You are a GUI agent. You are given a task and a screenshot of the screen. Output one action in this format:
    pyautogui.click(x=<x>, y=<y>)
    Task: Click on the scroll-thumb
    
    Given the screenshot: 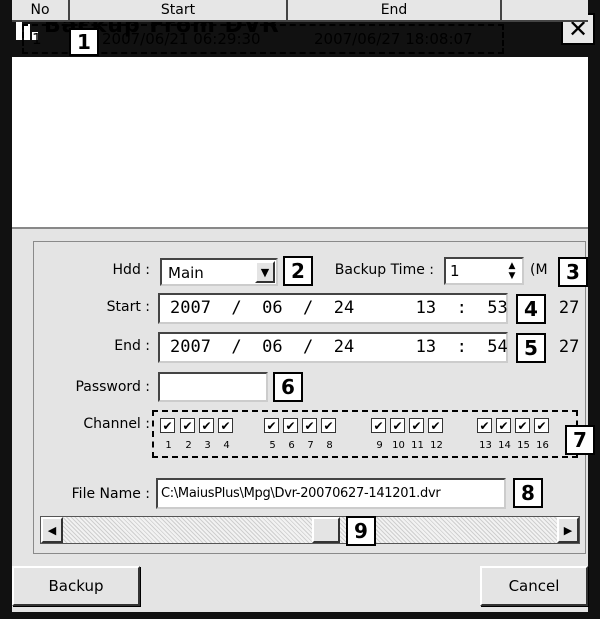 What is the action you would take?
    pyautogui.click(x=326, y=530)
    